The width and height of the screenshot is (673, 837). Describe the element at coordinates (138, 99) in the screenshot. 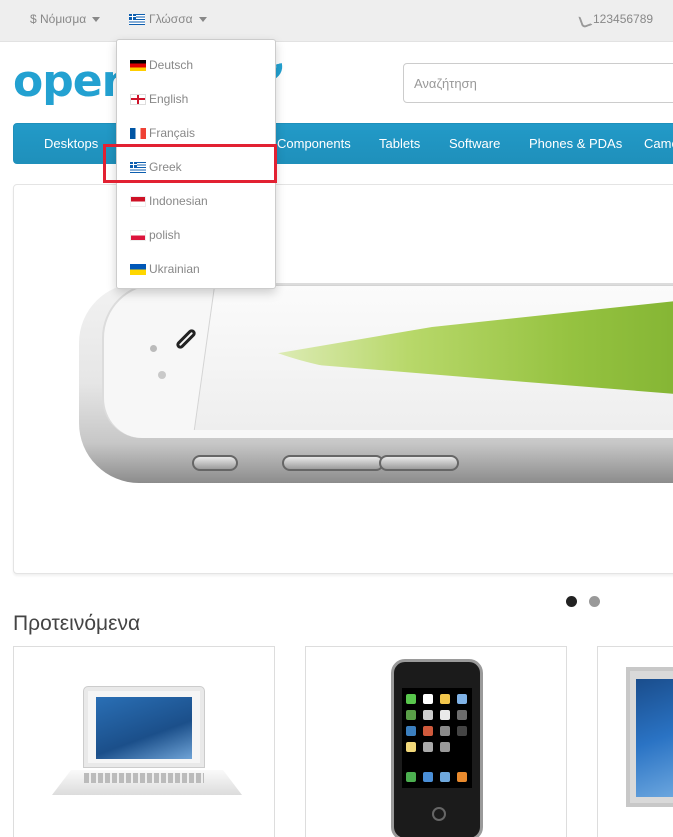

I see `en-flag-icon` at that location.